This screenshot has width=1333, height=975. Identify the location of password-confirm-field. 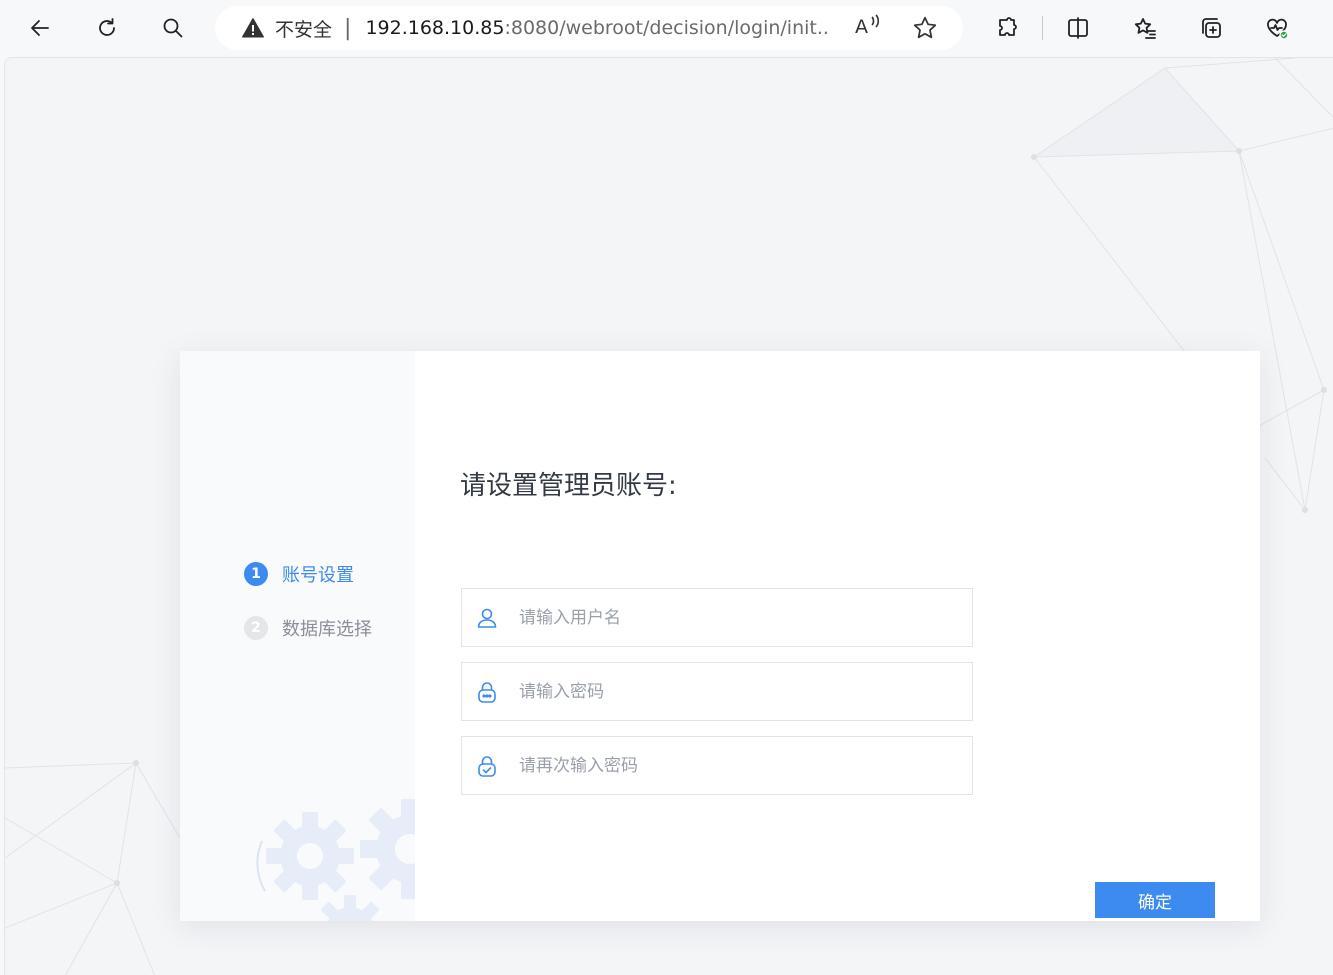
(717, 765).